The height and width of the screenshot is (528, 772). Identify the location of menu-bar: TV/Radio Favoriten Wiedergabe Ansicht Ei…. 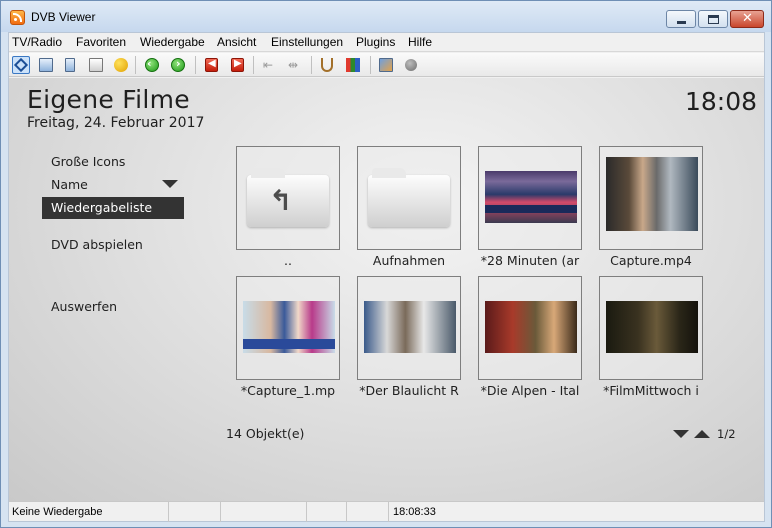
(386, 42).